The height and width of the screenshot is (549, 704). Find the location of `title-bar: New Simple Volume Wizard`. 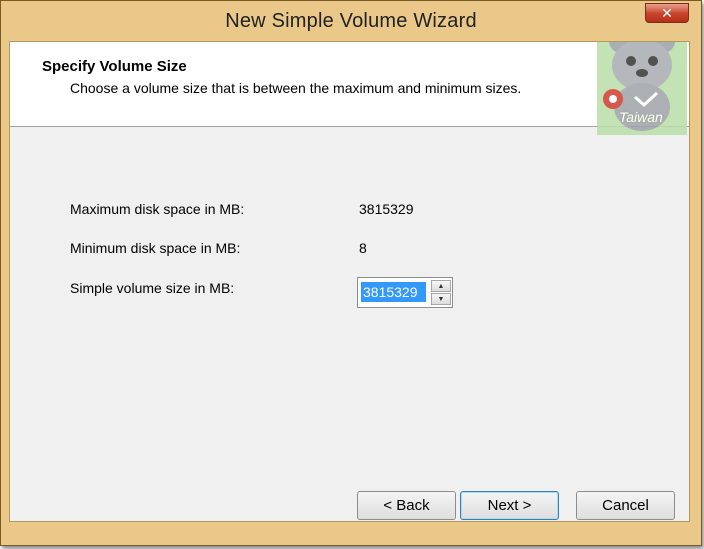

title-bar: New Simple Volume Wizard is located at coordinates (351, 21).